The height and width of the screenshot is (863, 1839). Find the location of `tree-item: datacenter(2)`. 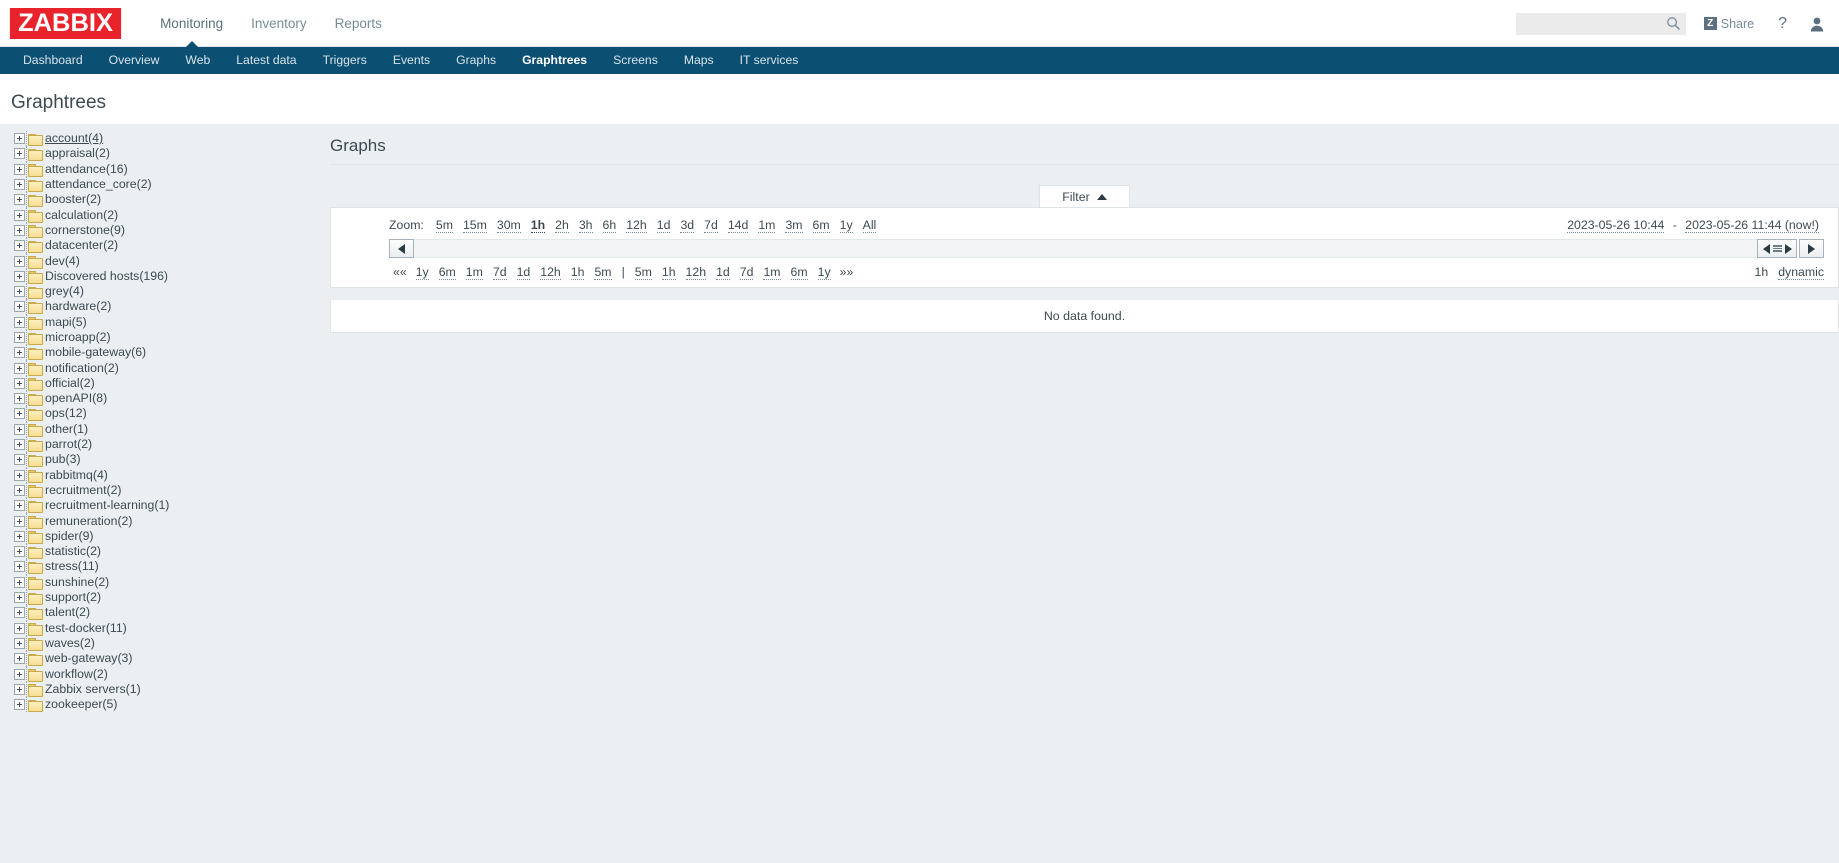

tree-item: datacenter(2) is located at coordinates (172, 246).